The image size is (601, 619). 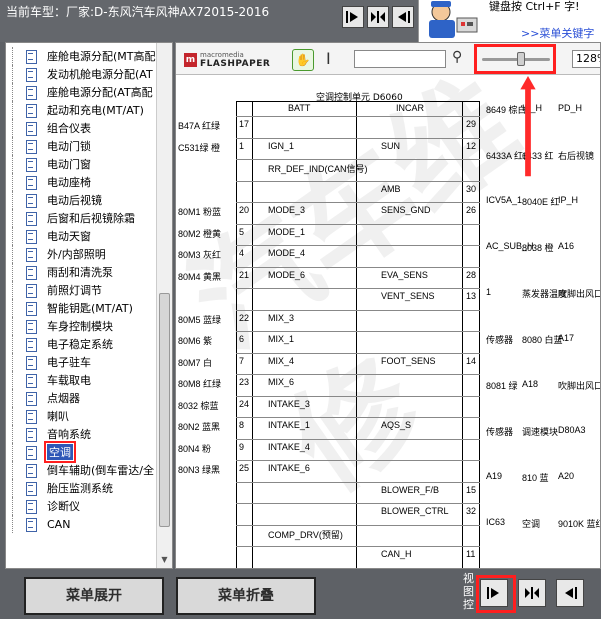 I want to click on menu-collapse-button: 菜单折叠, so click(x=246, y=596).